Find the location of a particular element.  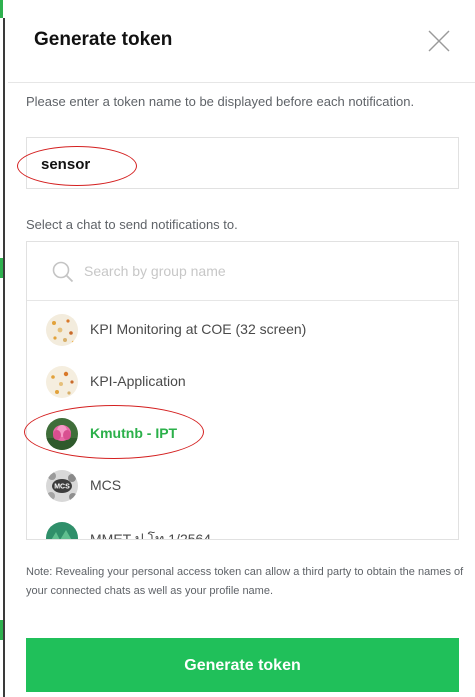

background-divider is located at coordinates (4, 357).